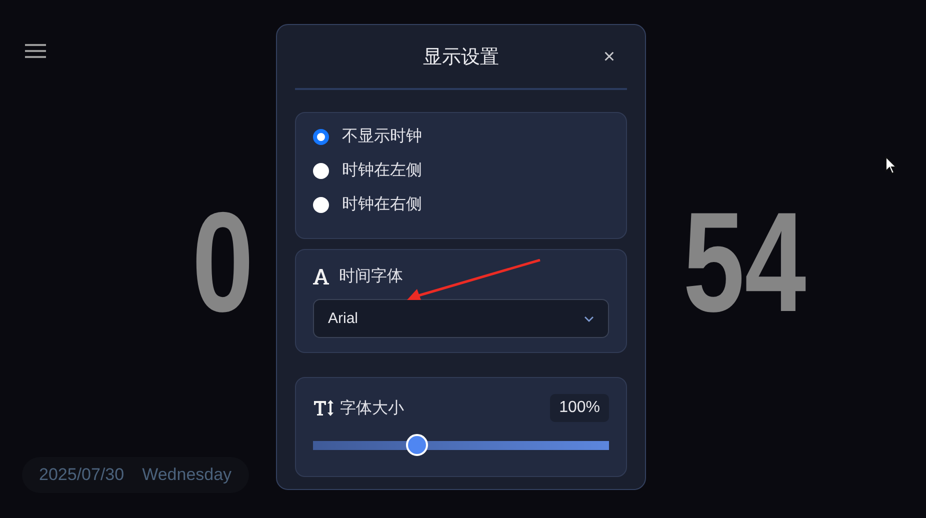 The image size is (926, 518). I want to click on clock-digits: 0, so click(223, 251).